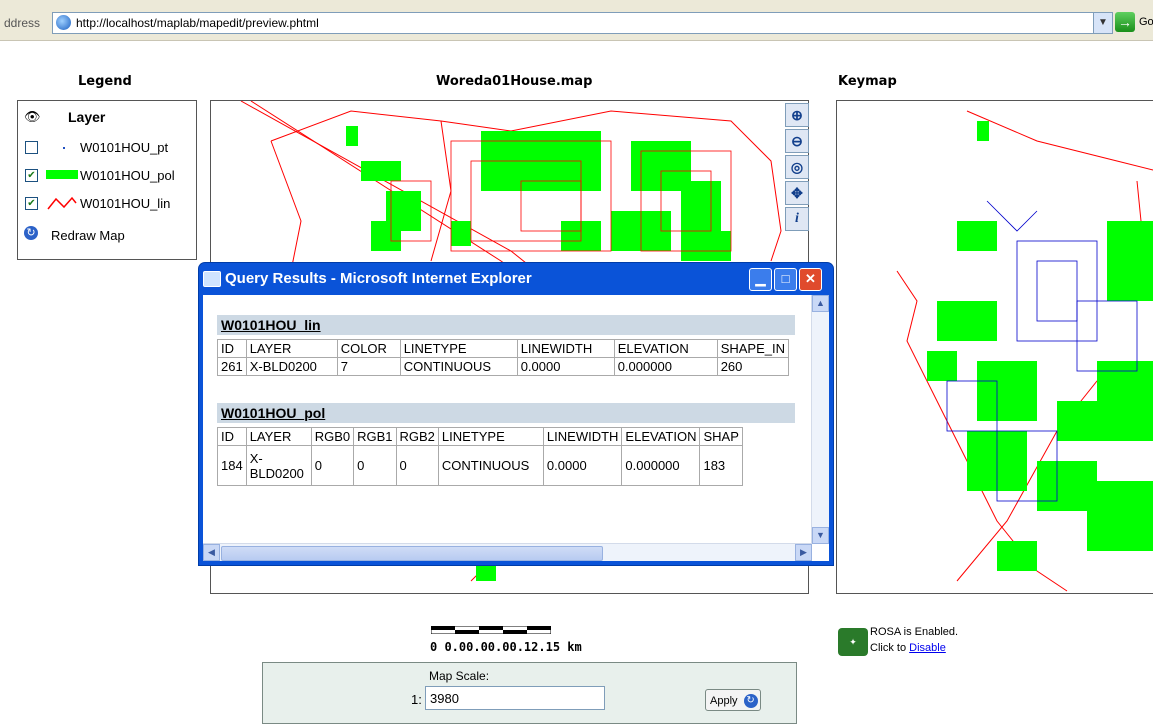  I want to click on refresh-icon: ↻, so click(31, 233).